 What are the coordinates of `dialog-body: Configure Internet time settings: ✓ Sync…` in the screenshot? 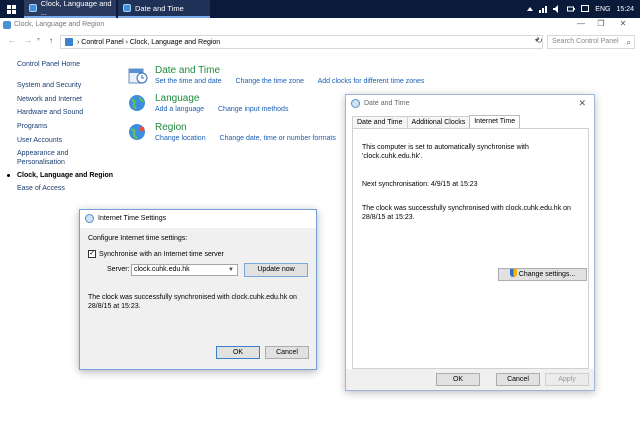 It's located at (198, 298).